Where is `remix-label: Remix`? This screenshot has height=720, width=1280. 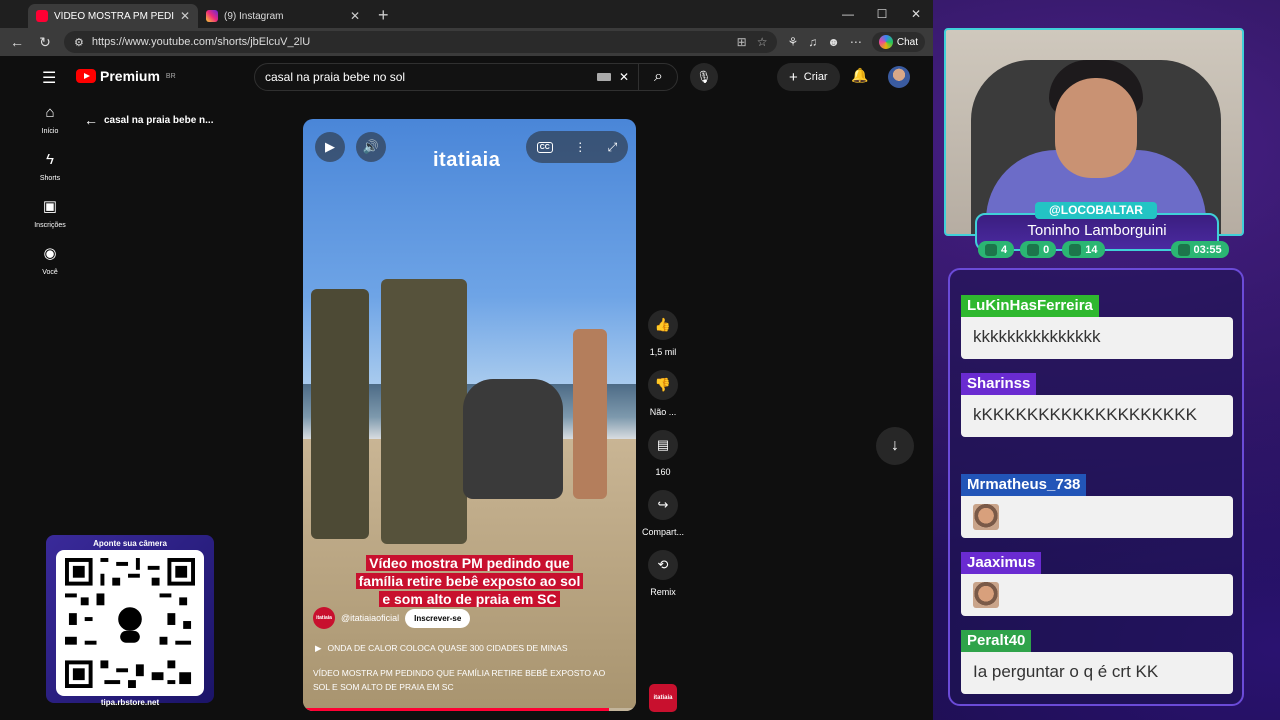
remix-label: Remix is located at coordinates (663, 592).